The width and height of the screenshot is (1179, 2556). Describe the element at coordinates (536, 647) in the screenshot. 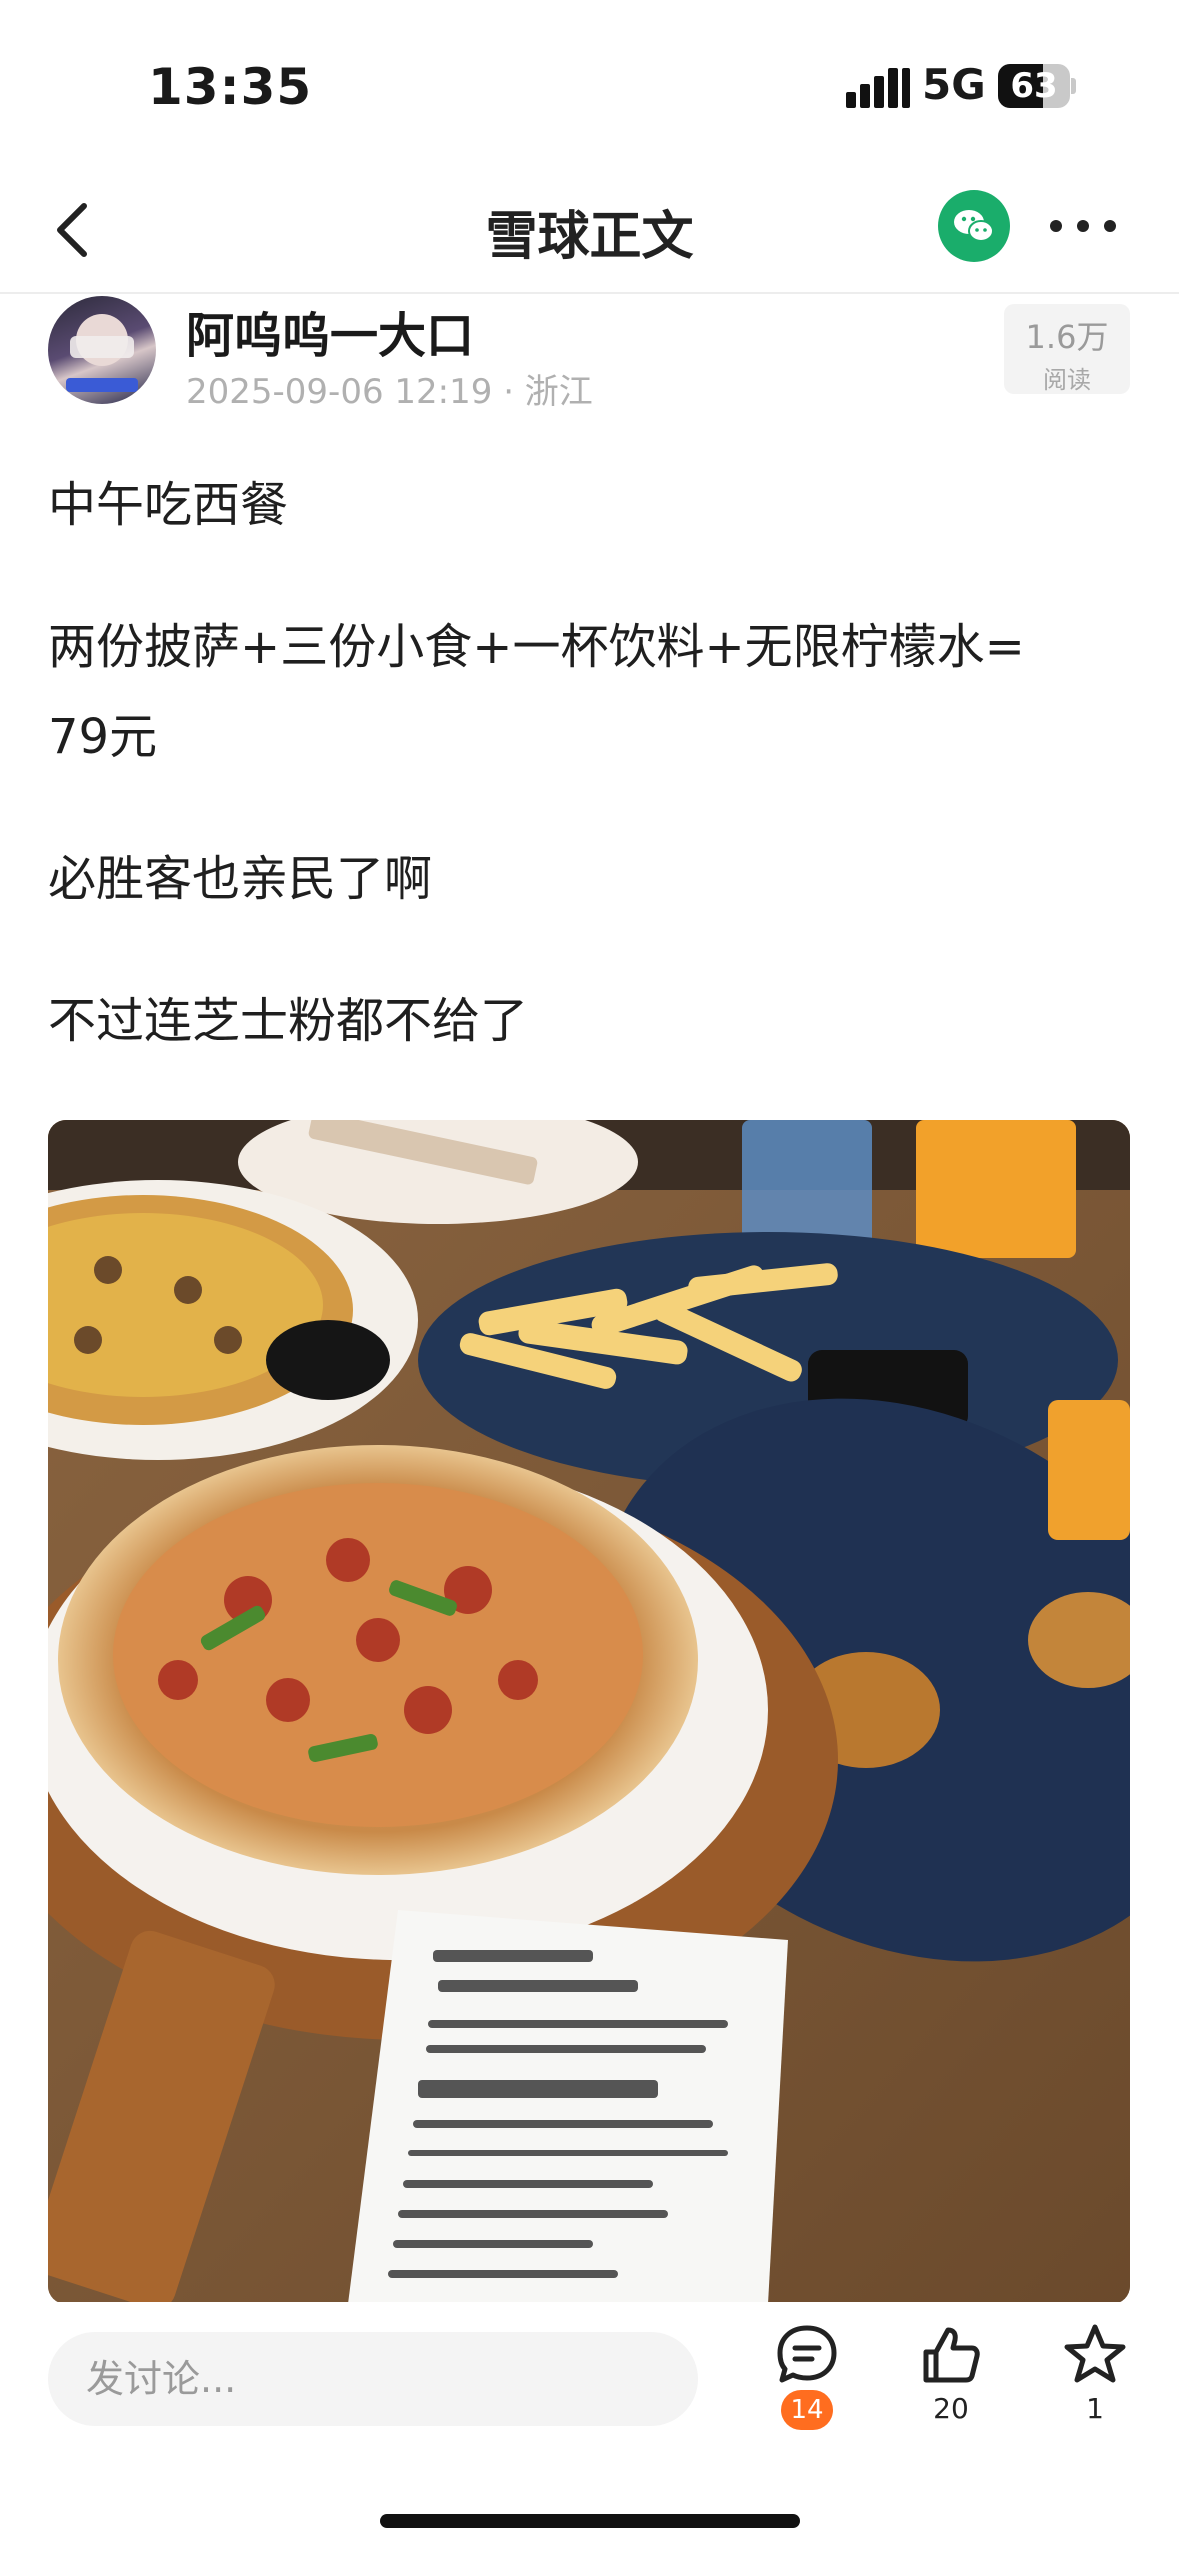

I see `post-paragraph: 两份披萨+三份小食+一杯饮料+无限柠檬水=` at that location.